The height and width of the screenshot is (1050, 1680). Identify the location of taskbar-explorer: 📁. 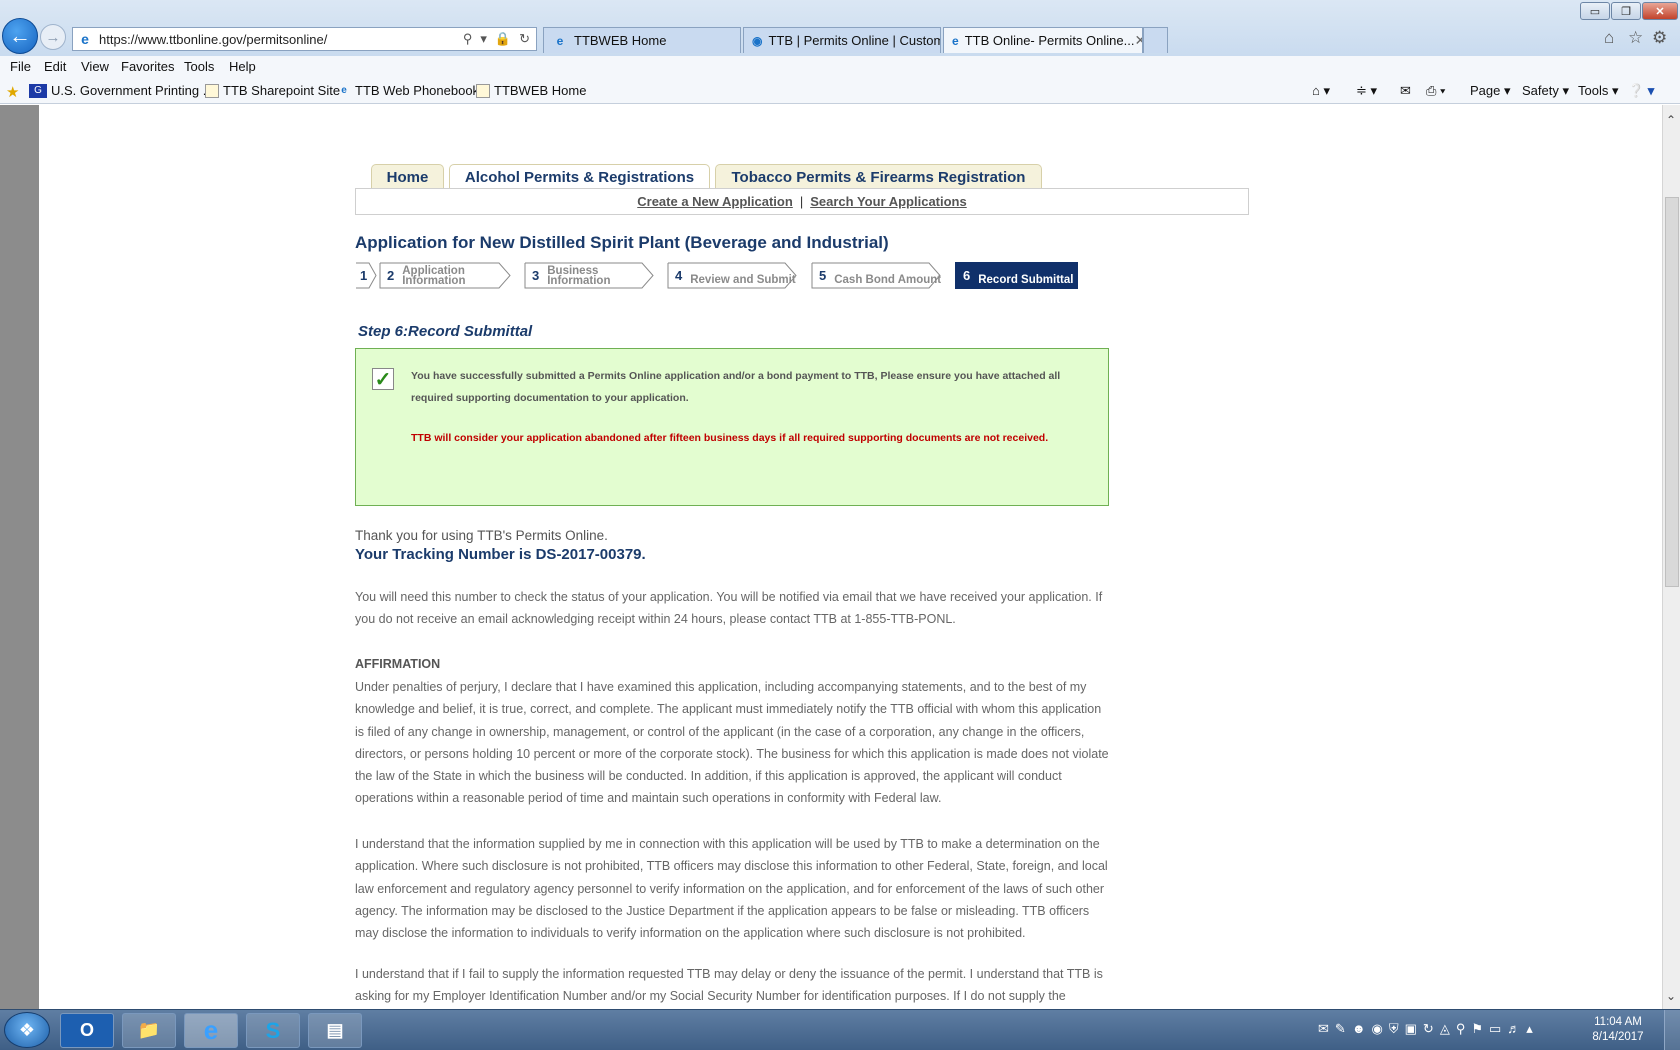
(149, 1030).